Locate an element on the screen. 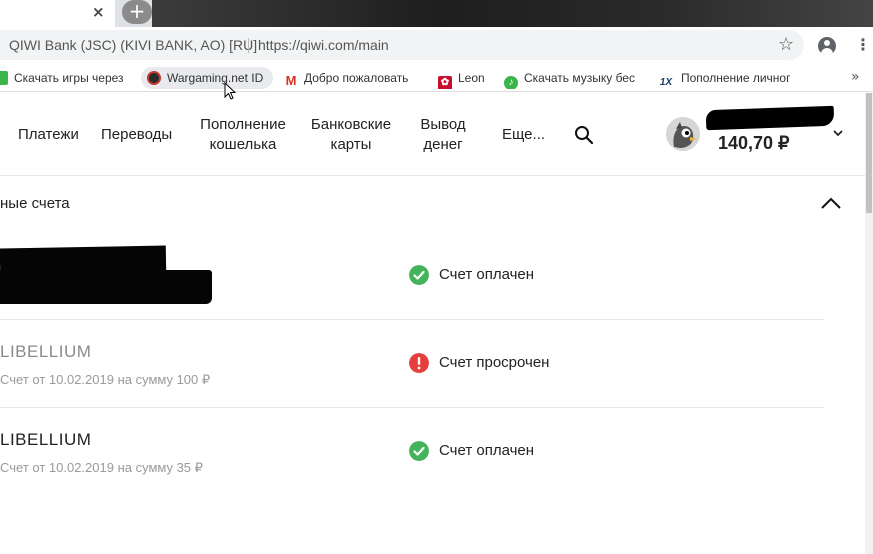 This screenshot has width=873, height=554. url-text: https://qiwi.com/main is located at coordinates (323, 45).